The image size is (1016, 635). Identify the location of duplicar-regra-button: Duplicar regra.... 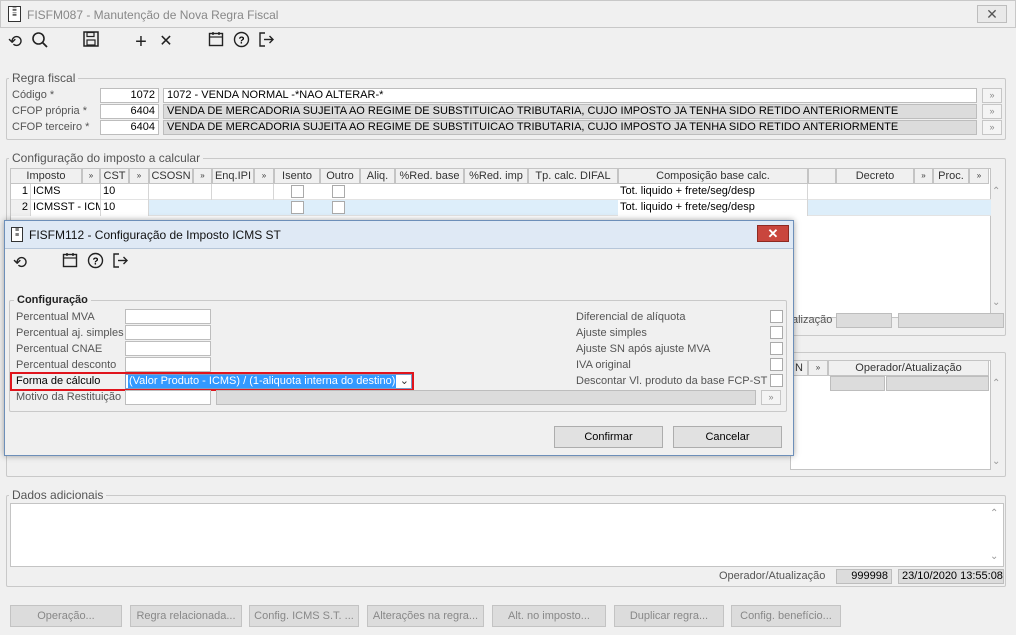
(669, 616).